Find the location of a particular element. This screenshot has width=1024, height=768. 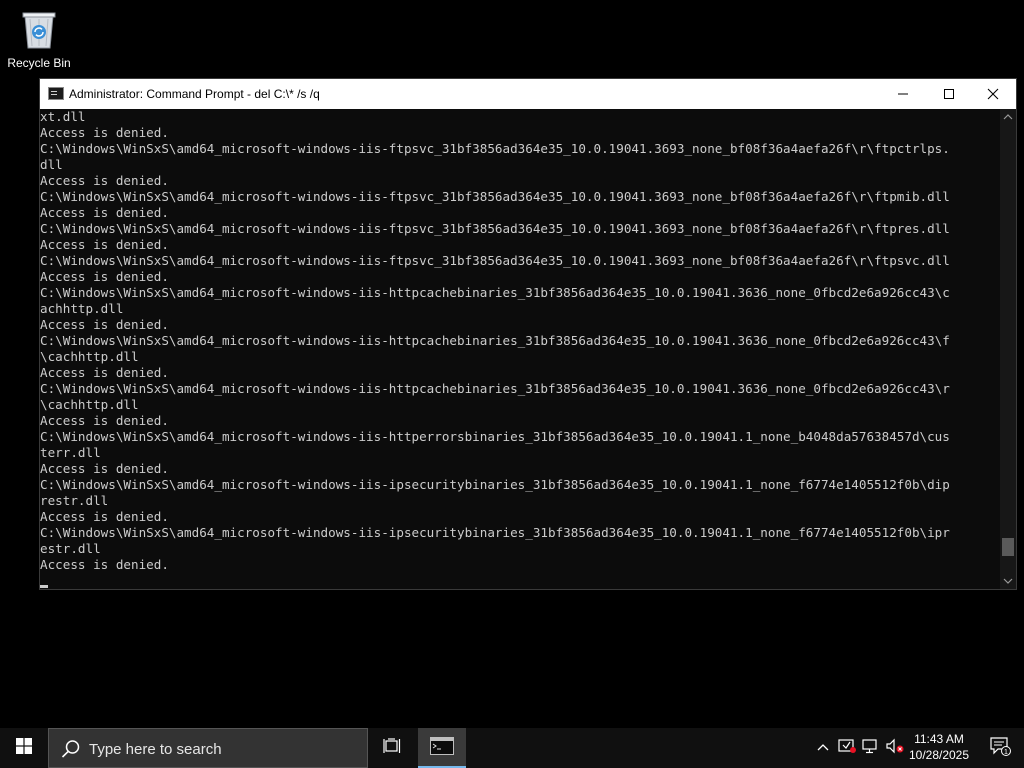

scroll-down-button is located at coordinates (1008, 581).